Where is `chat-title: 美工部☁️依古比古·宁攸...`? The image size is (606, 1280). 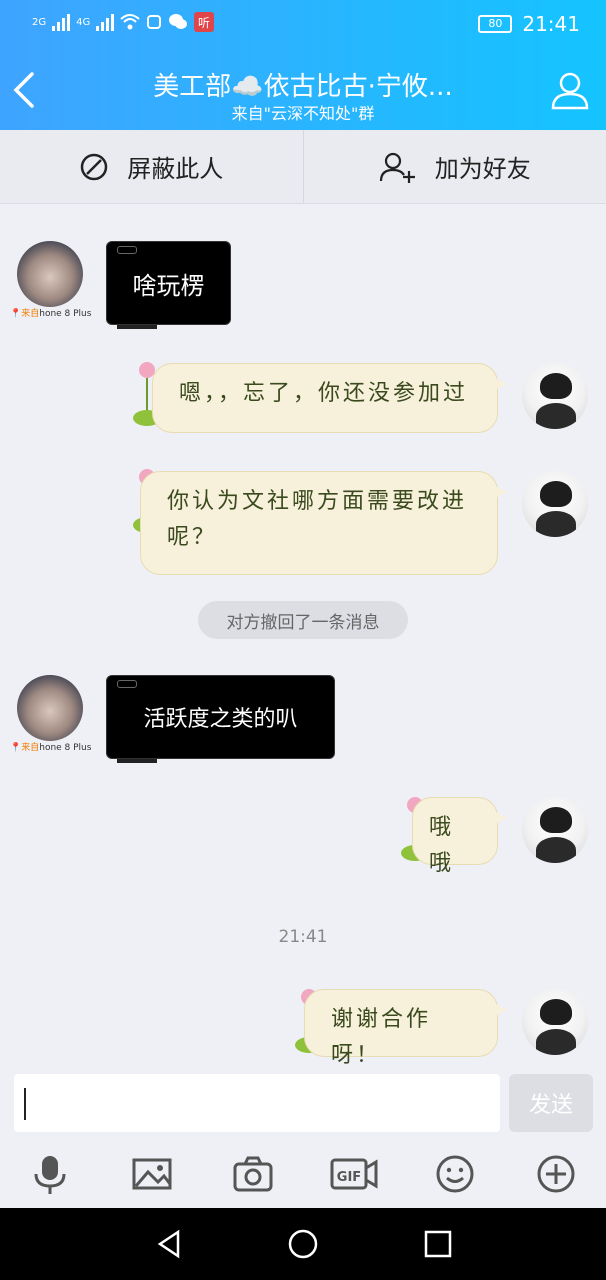 chat-title: 美工部☁️依古比古·宁攸... is located at coordinates (303, 87).